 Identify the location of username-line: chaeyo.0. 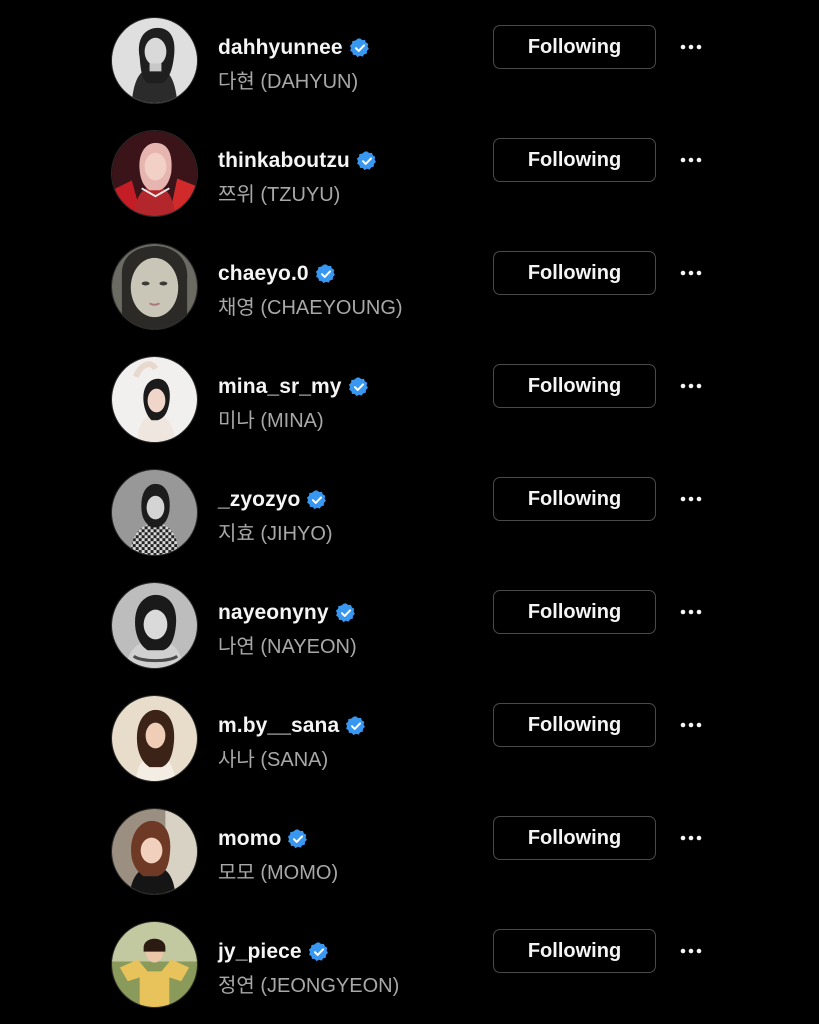
(277, 274).